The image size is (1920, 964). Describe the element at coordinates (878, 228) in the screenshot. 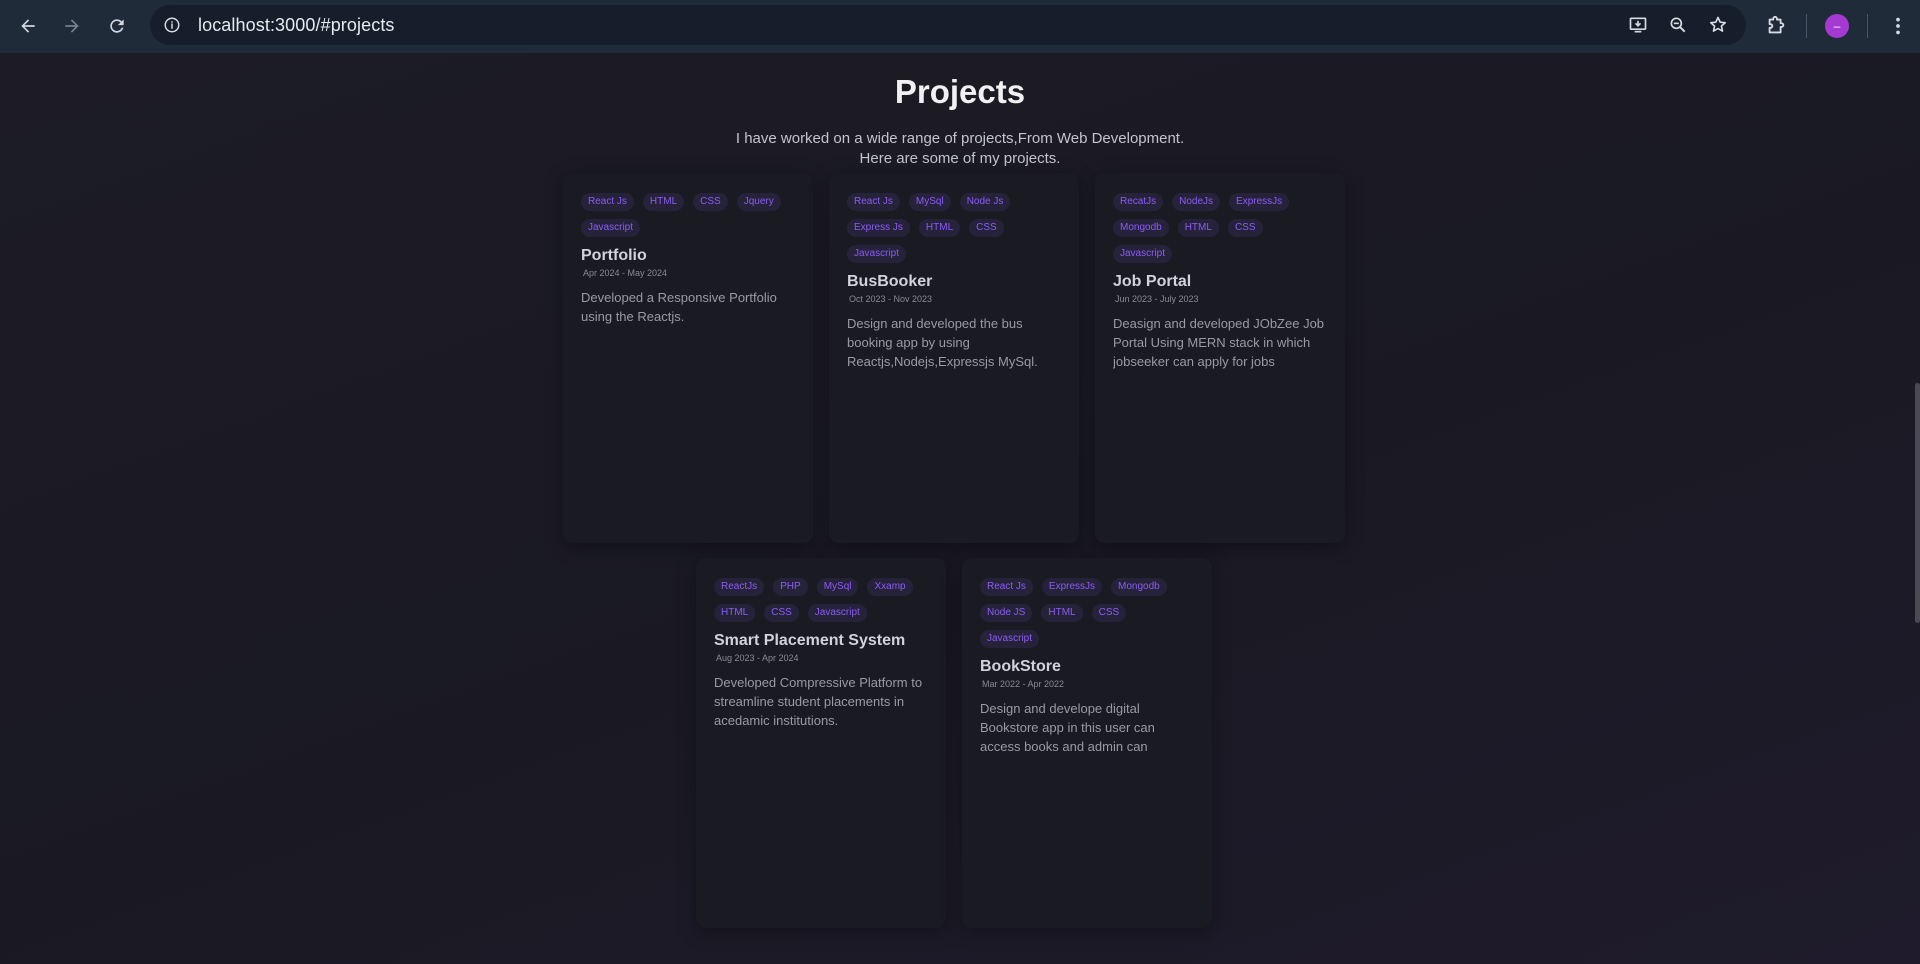

I see `tech-tag: Express Js` at that location.